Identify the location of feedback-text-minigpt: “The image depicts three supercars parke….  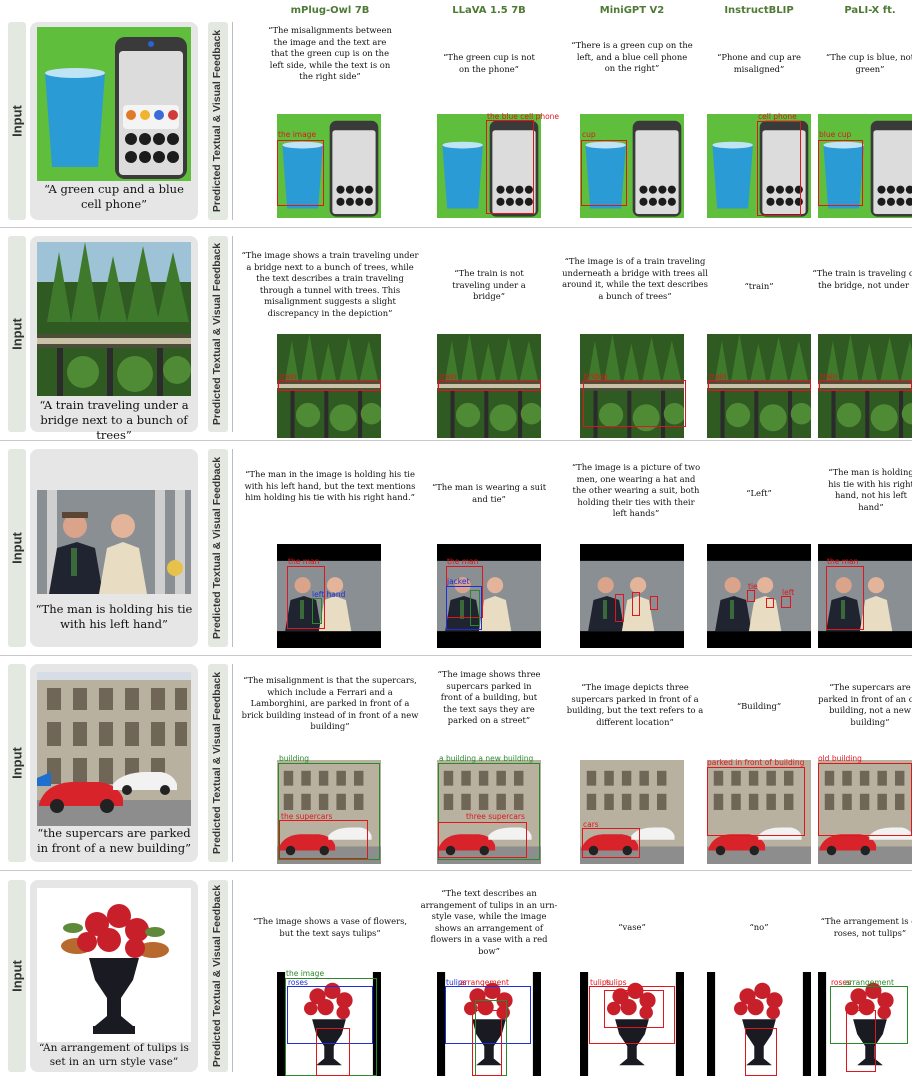
(635, 704).